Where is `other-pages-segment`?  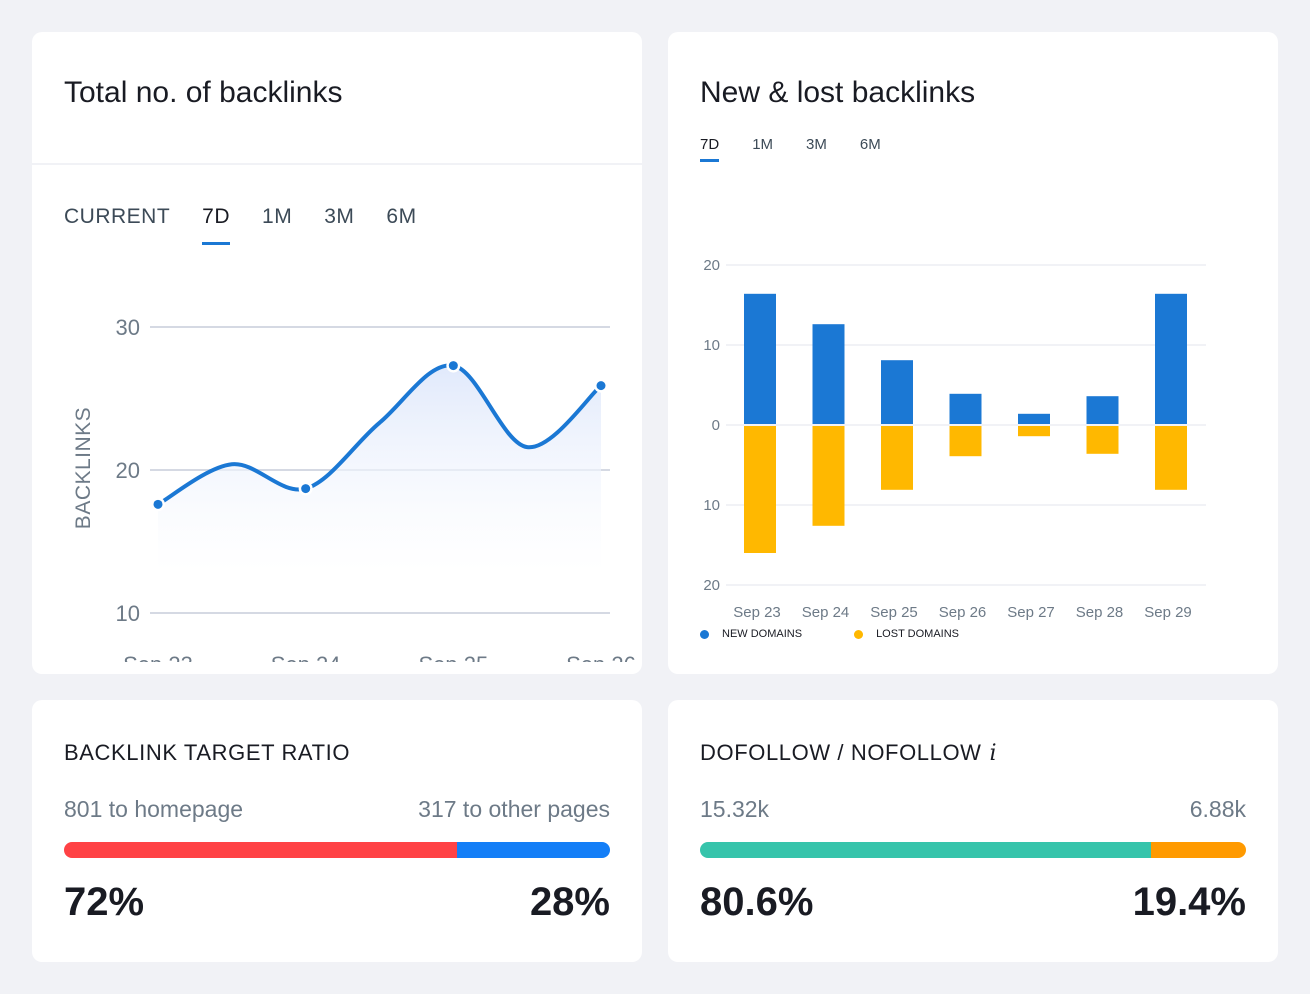 other-pages-segment is located at coordinates (533, 850).